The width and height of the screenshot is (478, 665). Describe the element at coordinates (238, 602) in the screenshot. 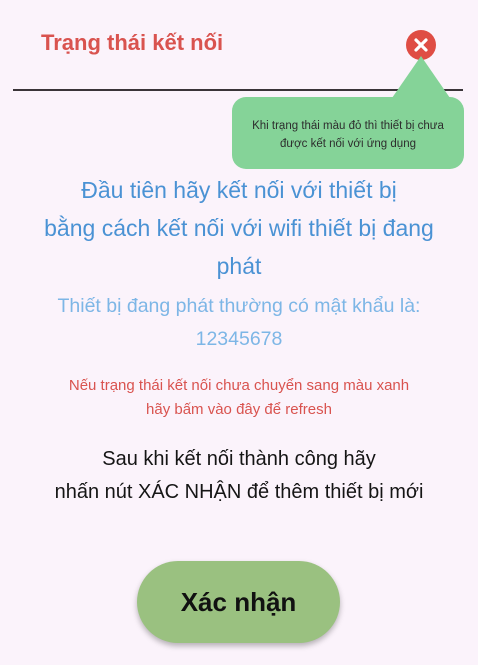

I see `confirm-button: Xác nhận` at that location.